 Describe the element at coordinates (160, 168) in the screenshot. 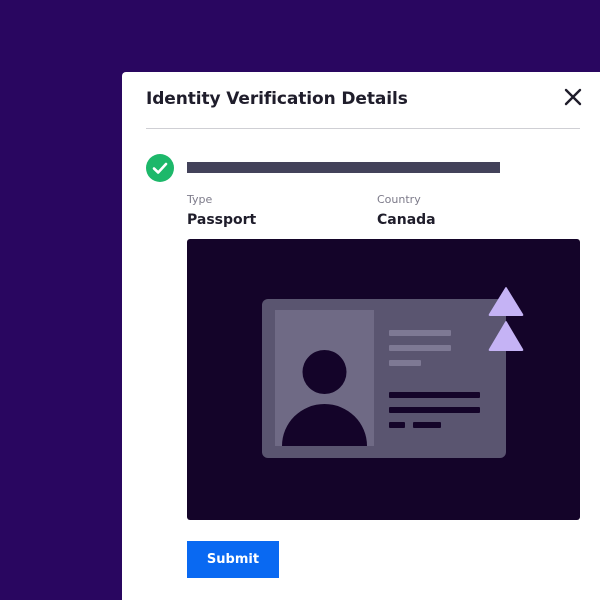

I see `check-circle-icon` at that location.